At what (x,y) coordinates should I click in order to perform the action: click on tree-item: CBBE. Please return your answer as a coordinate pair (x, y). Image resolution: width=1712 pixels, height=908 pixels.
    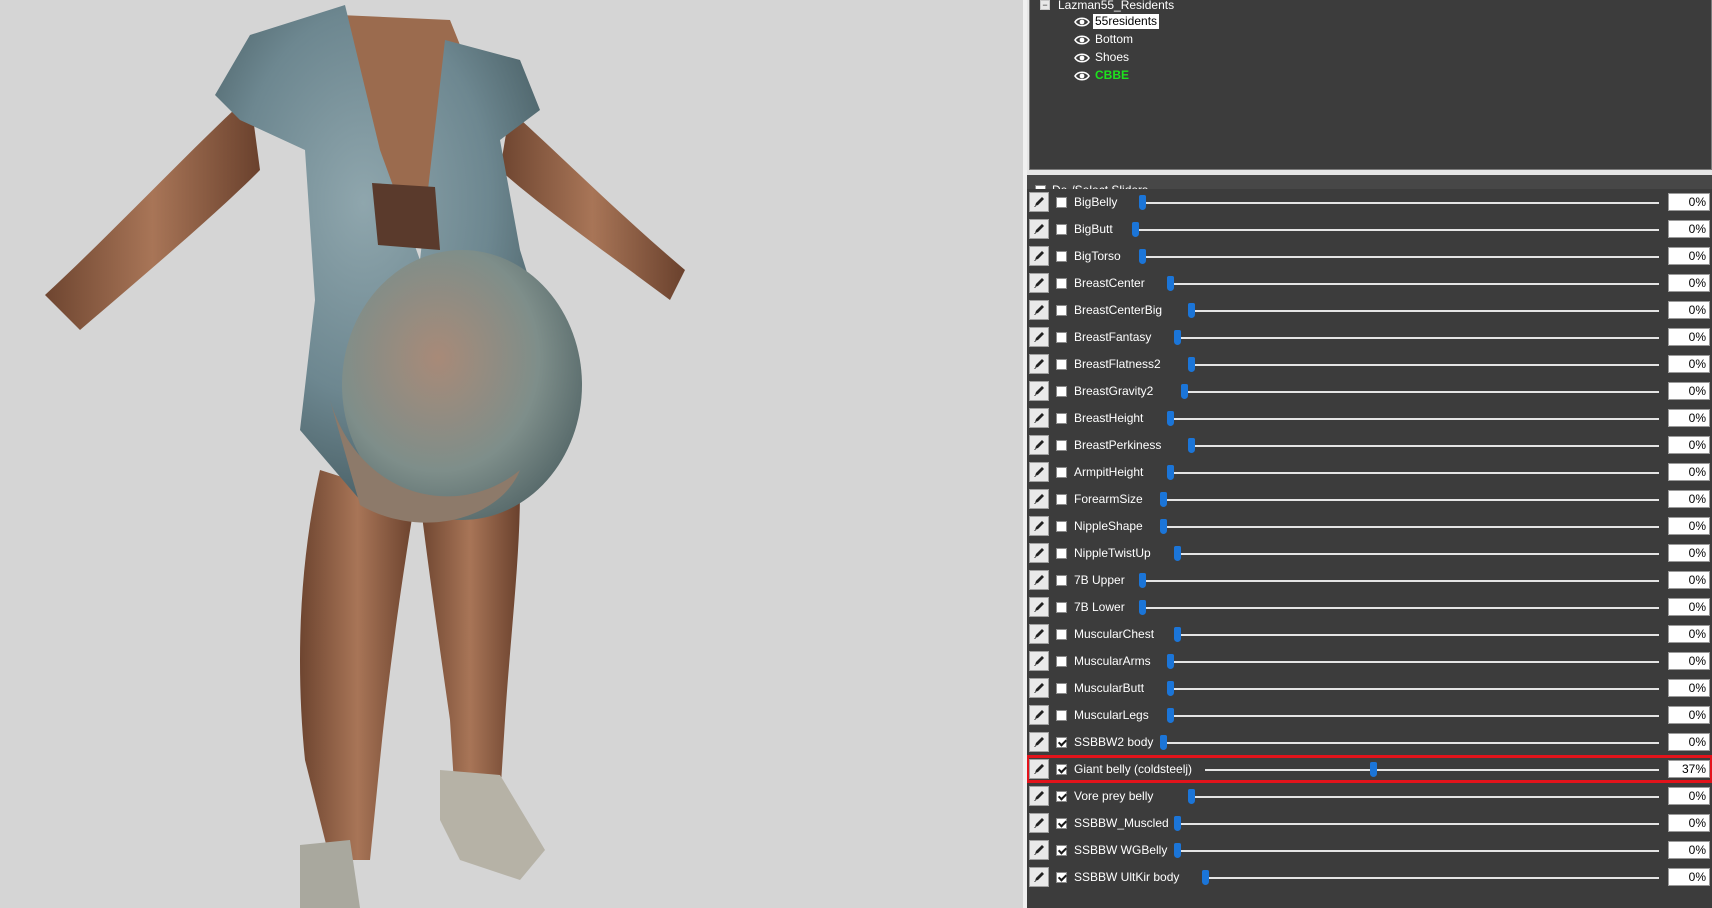
    Looking at the image, I should click on (1102, 75).